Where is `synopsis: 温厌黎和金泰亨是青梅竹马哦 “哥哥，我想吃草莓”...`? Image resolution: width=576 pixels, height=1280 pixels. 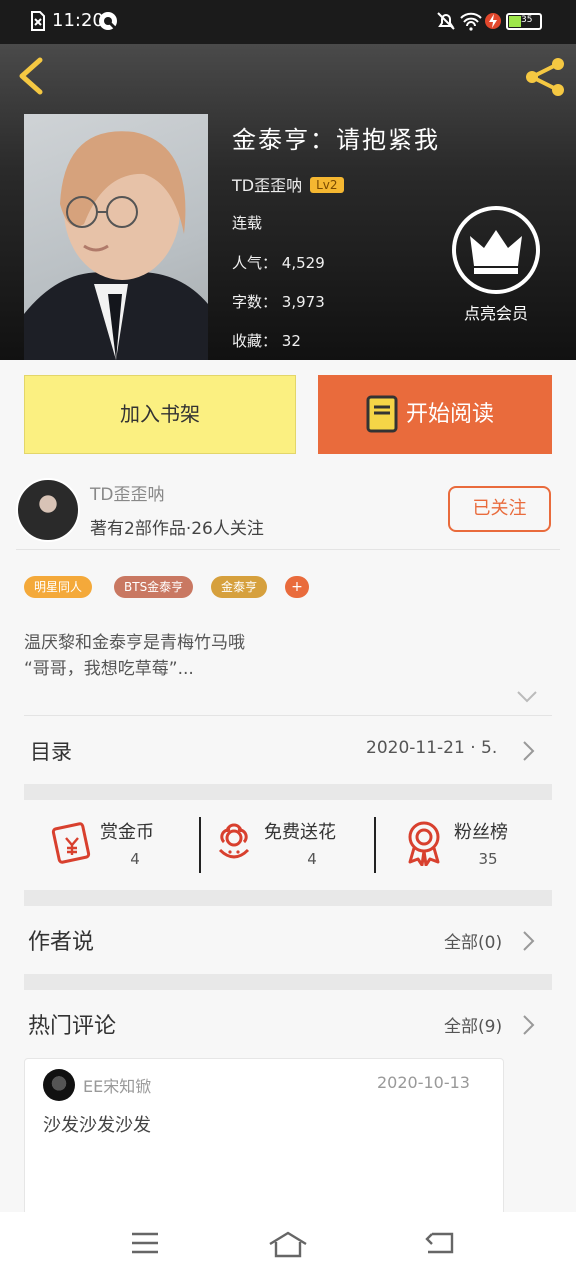 synopsis: 温厌黎和金泰亨是青梅竹马哦 “哥哥，我想吃草莓”... is located at coordinates (284, 656).